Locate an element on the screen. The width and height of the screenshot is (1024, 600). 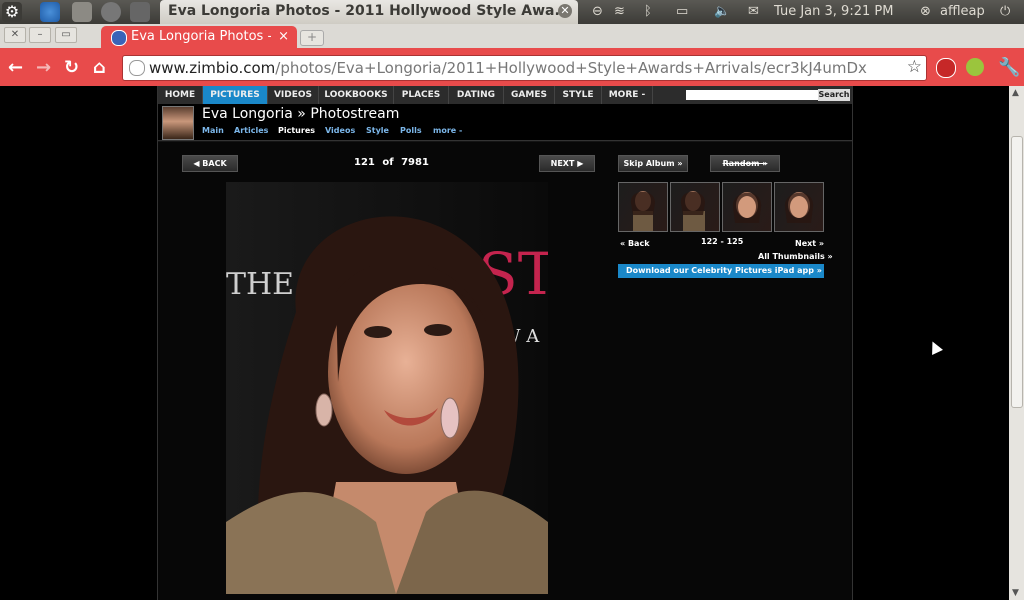
nav-videos: VIDEOS is located at coordinates (293, 95).